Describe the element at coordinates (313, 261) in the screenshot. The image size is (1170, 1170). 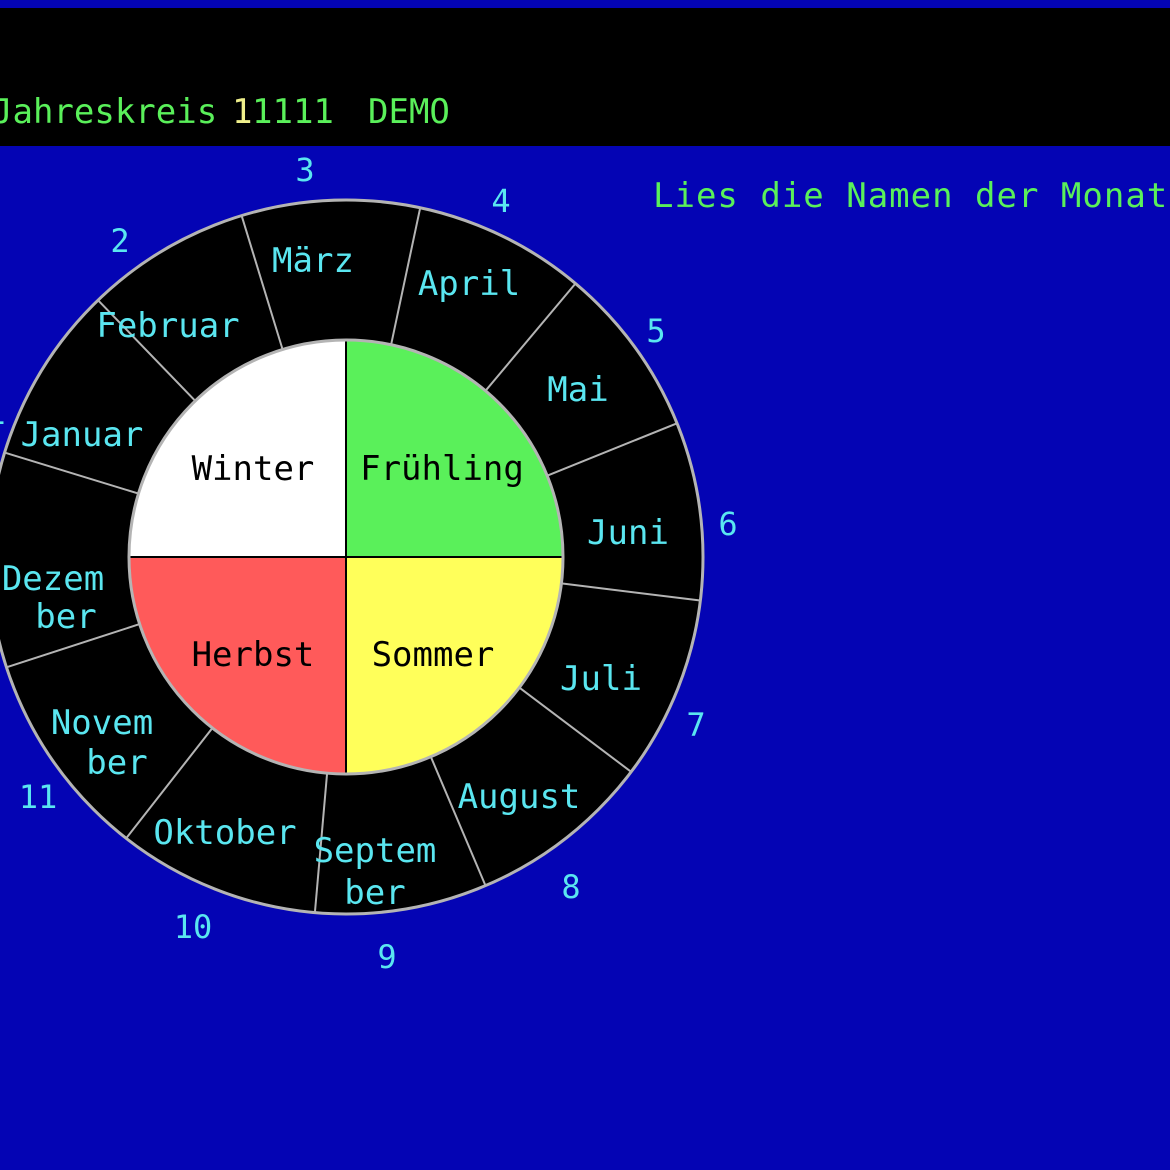
I see `month-label-maerz: März` at that location.